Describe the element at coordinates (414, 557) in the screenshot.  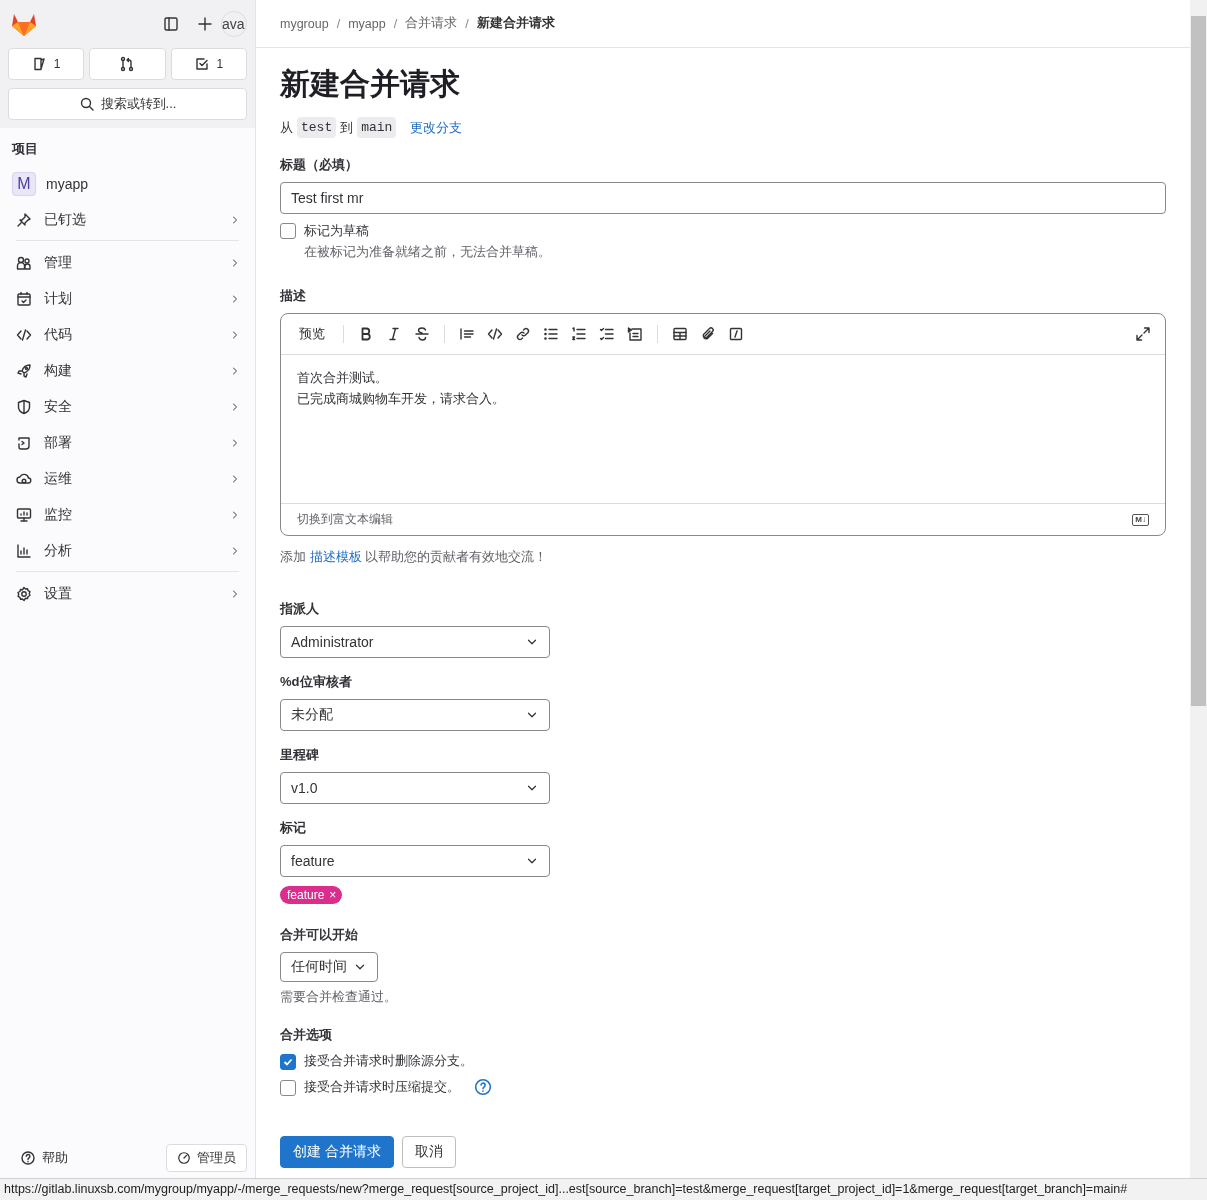
I see `template-hint: 添加 描述模板 以帮助您的贡献者有效地交流！` at that location.